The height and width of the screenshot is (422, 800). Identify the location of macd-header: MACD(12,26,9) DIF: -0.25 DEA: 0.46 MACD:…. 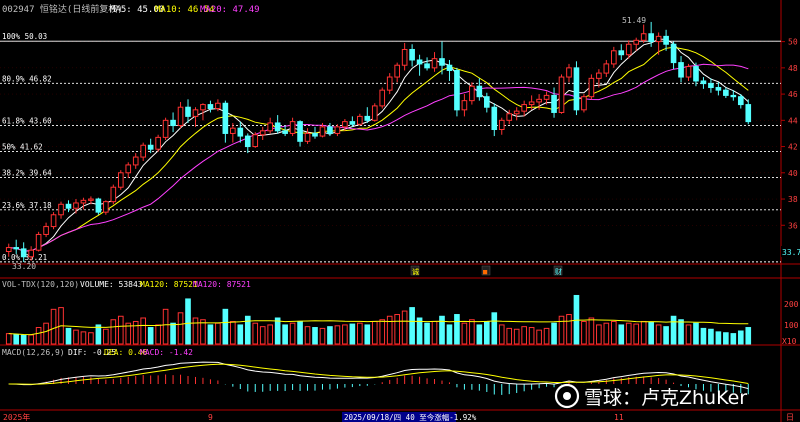
(97, 352).